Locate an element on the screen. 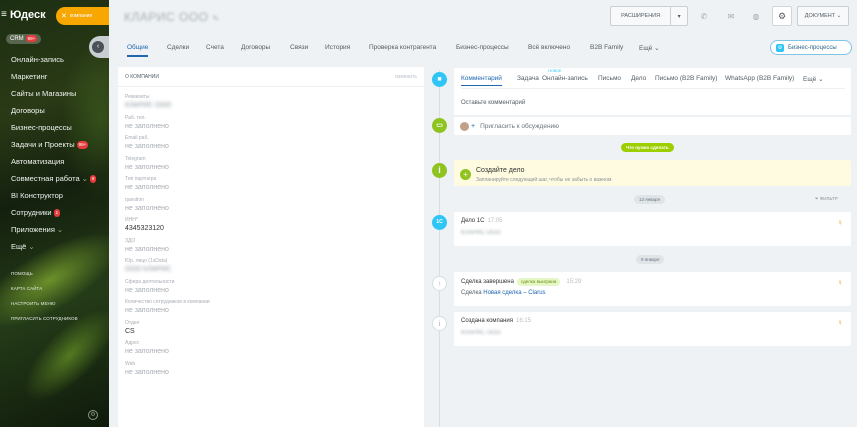 This screenshot has width=857, height=427. sidebar-item-employees: Сотрудники 1 is located at coordinates (59, 212).